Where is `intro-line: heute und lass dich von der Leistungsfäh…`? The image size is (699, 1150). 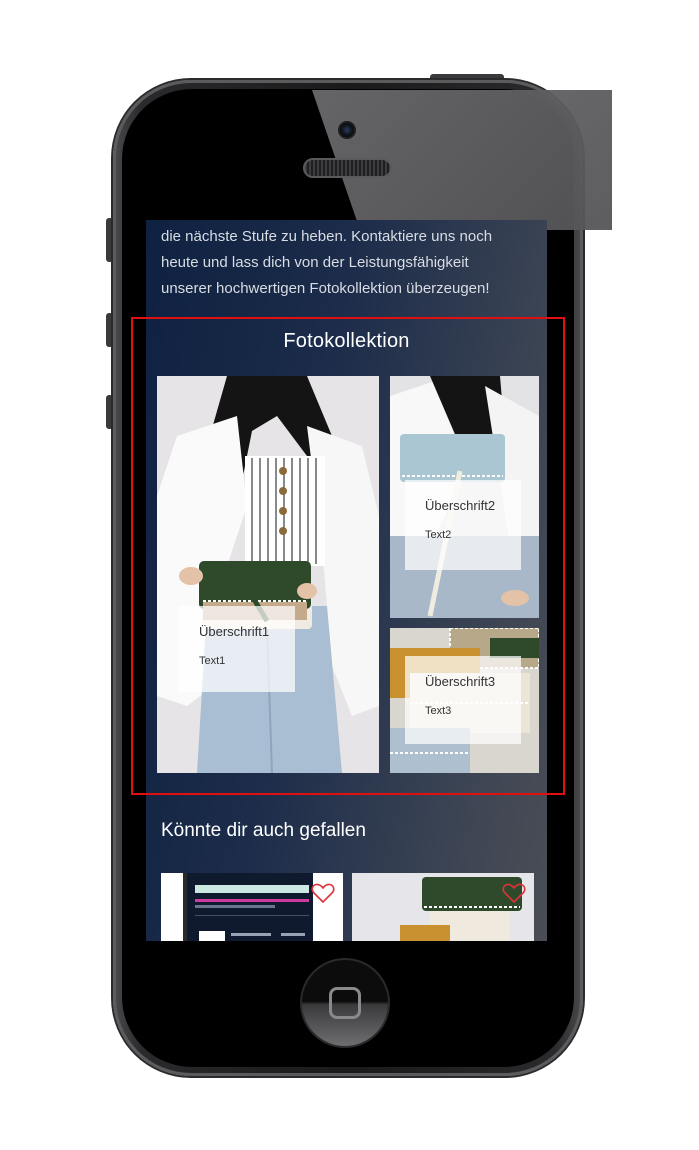 intro-line: heute und lass dich von der Leistungsfäh… is located at coordinates (315, 262).